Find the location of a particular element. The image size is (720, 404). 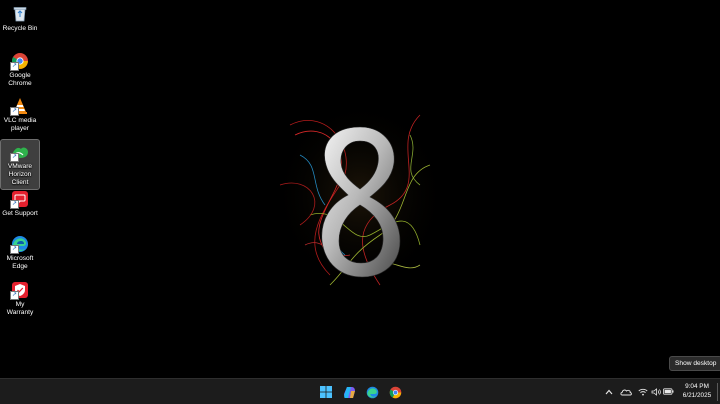

chrome-icon is located at coordinates (395, 392).